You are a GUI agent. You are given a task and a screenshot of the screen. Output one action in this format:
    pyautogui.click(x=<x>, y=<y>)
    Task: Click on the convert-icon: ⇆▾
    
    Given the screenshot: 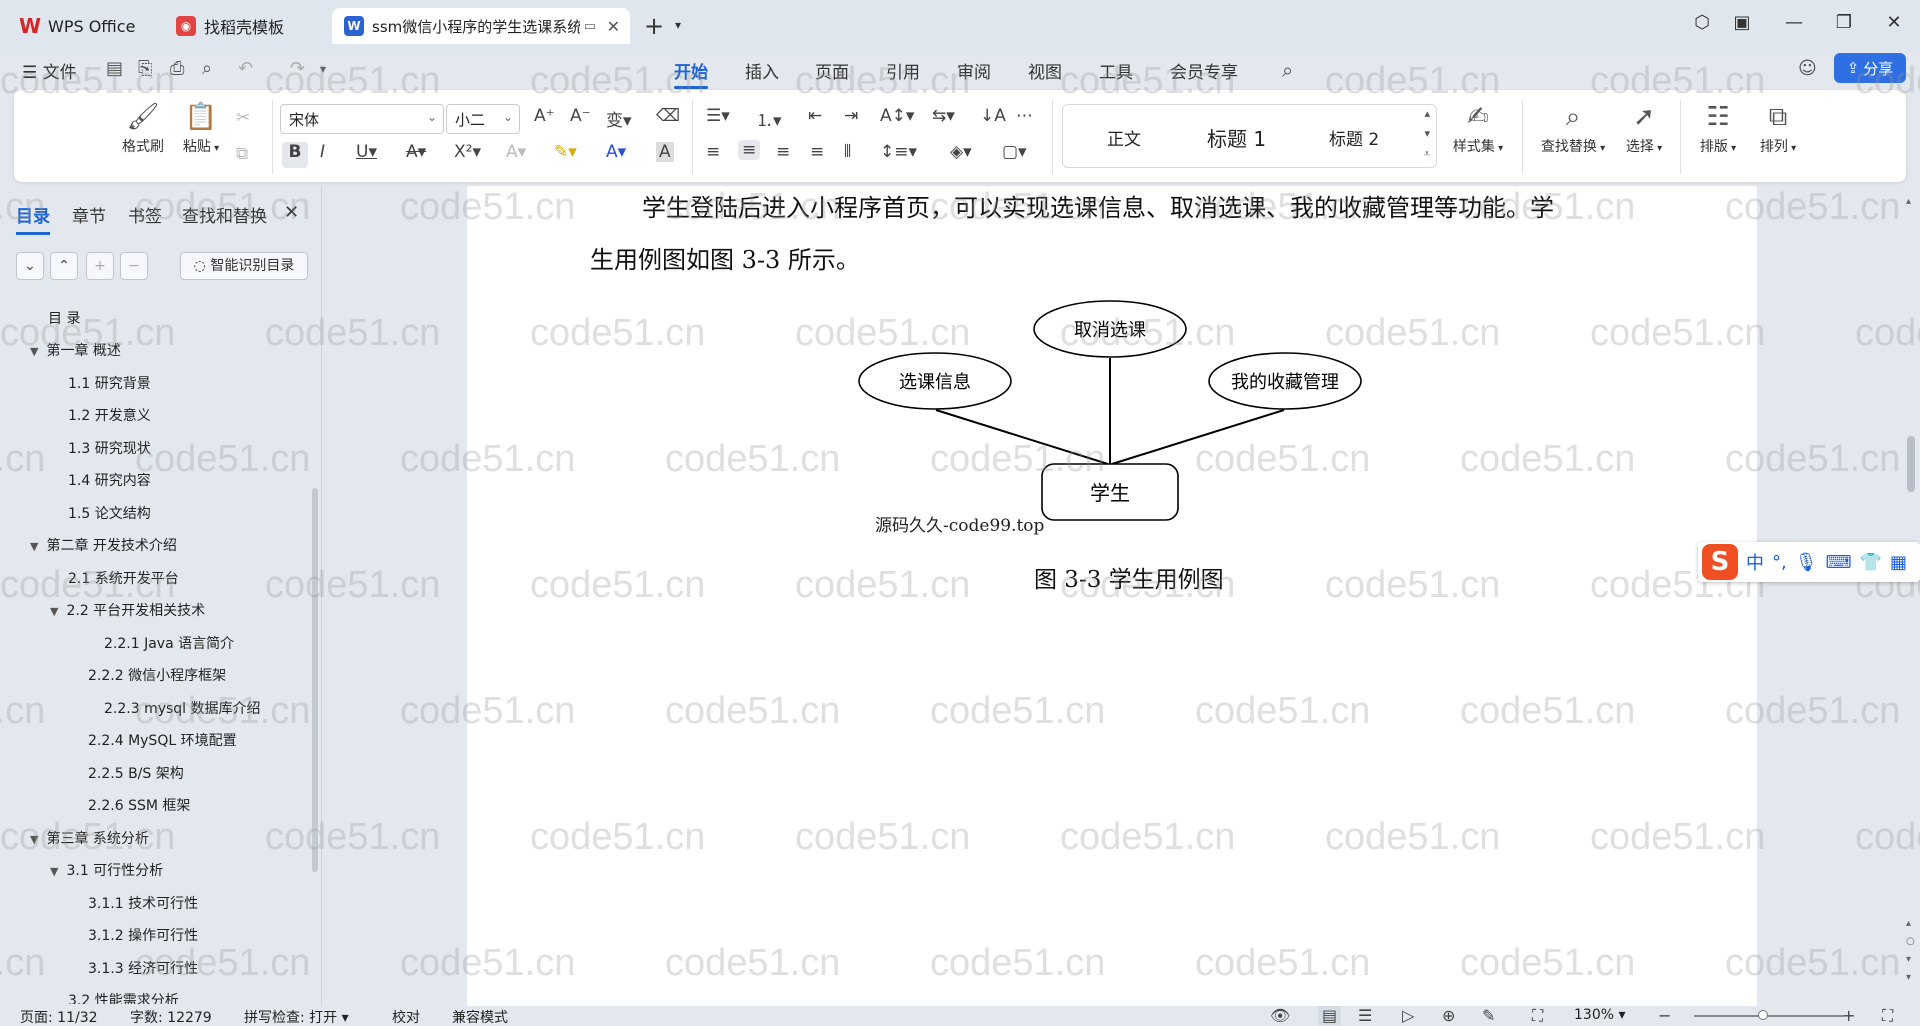 What is the action you would take?
    pyautogui.click(x=943, y=116)
    